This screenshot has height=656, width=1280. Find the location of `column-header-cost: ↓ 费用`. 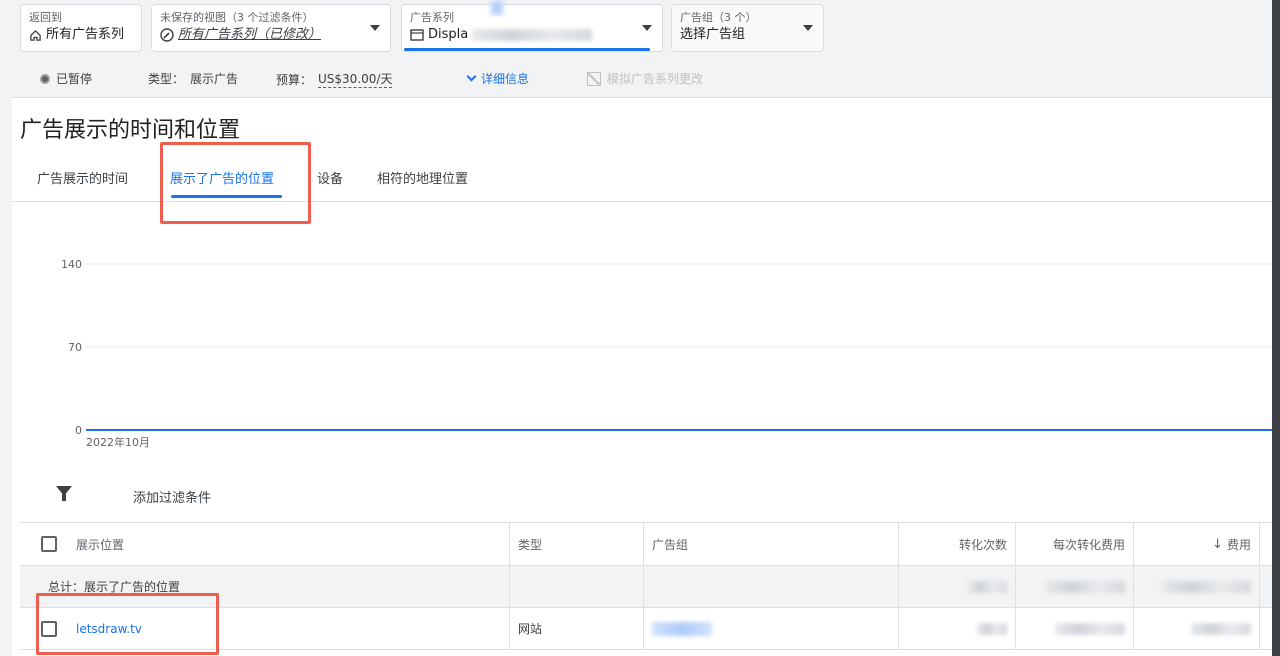

column-header-cost: ↓ 费用 is located at coordinates (1197, 544).